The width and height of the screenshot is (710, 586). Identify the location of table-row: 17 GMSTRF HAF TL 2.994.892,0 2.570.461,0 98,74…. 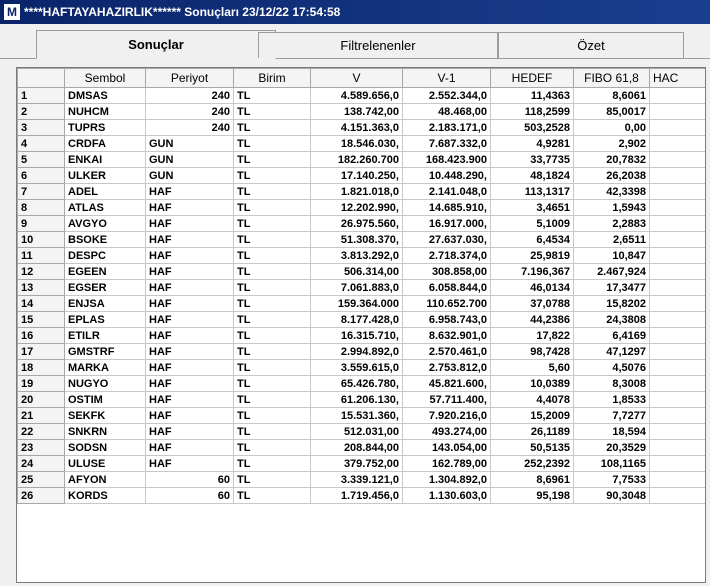
(361, 351).